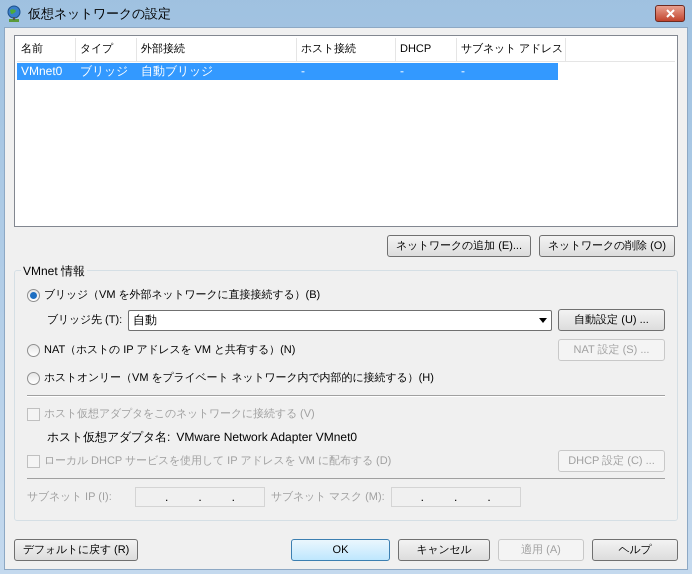  Describe the element at coordinates (346, 49) in the screenshot. I see `column-header: ホスト接続` at that location.